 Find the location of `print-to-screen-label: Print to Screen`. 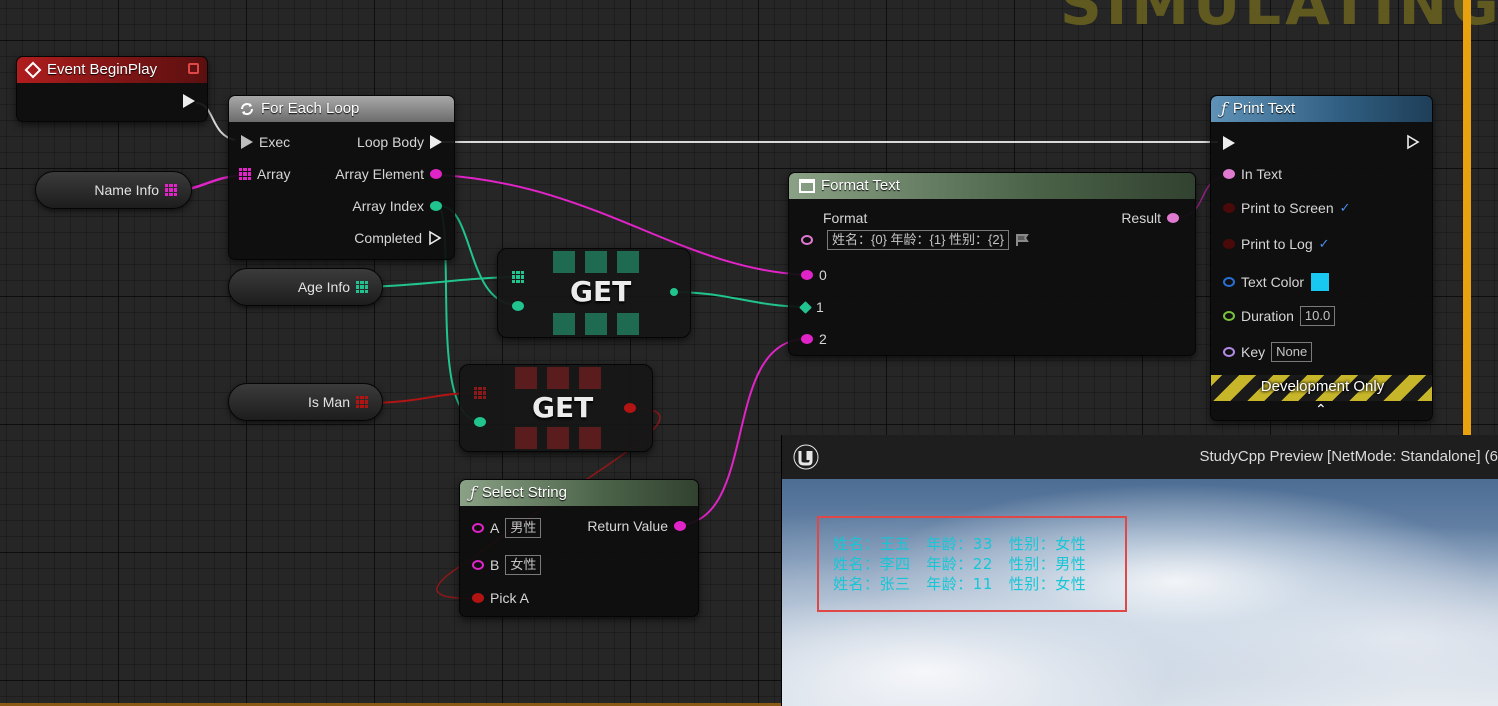

print-to-screen-label: Print to Screen is located at coordinates (1287, 208).